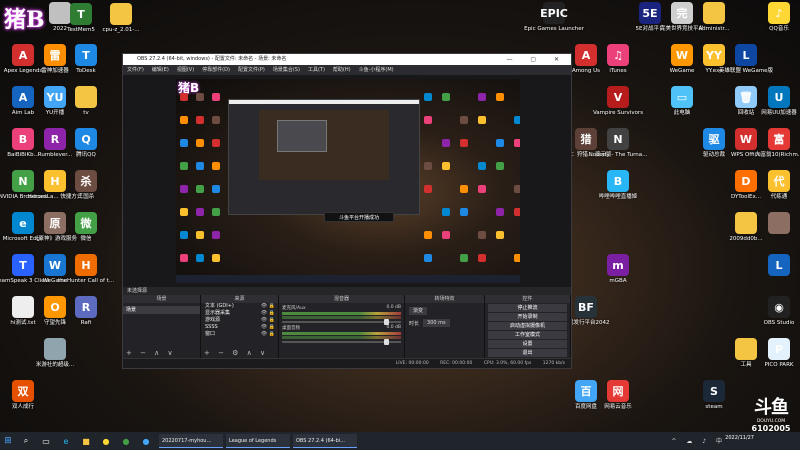  Describe the element at coordinates (778, 185) in the screenshot. I see `desktop-icon: 代代练通` at that location.